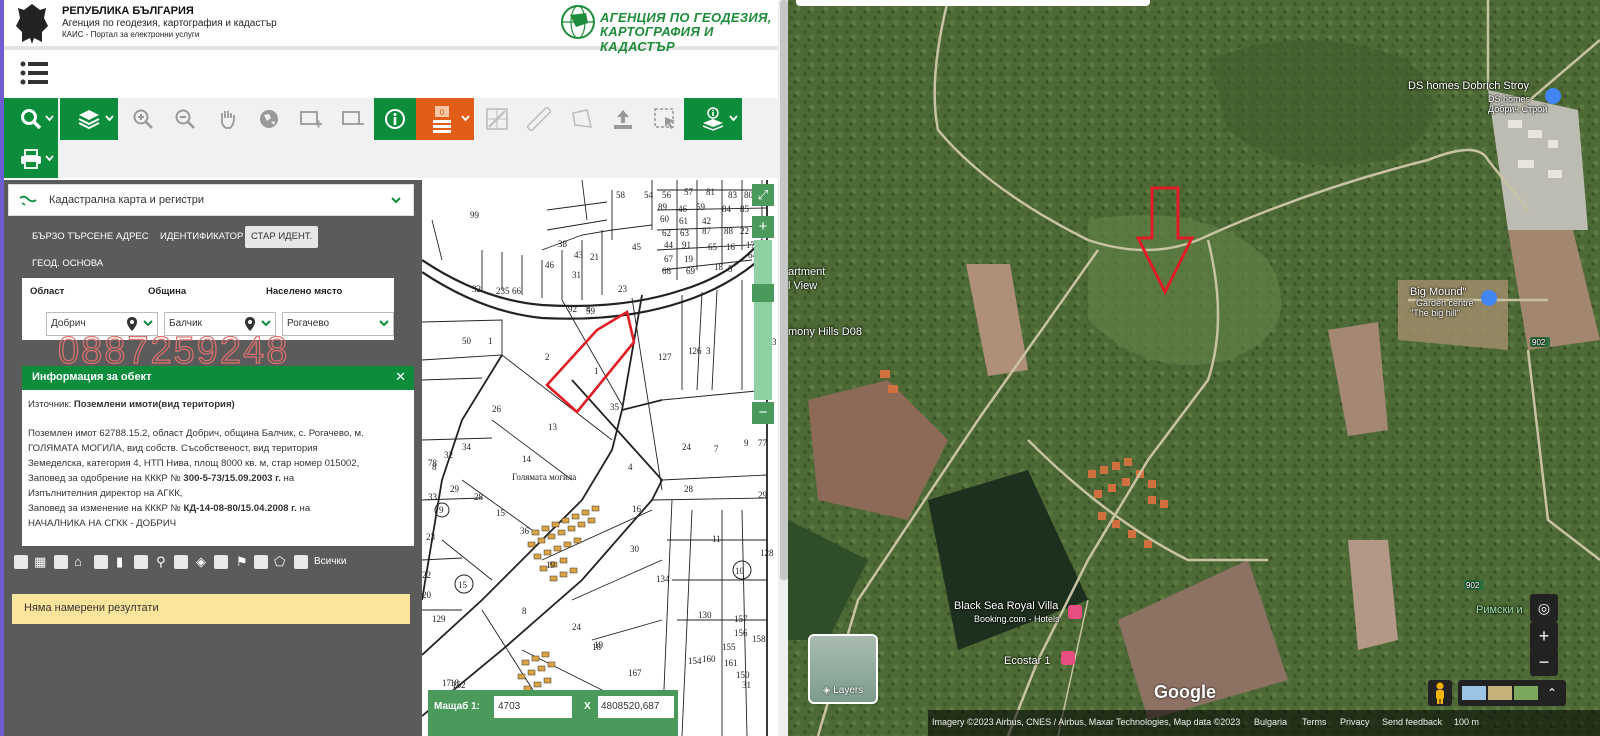 This screenshot has height=736, width=1600. What do you see at coordinates (1544, 636) in the screenshot?
I see `map-zoom-in-button: +` at bounding box center [1544, 636].